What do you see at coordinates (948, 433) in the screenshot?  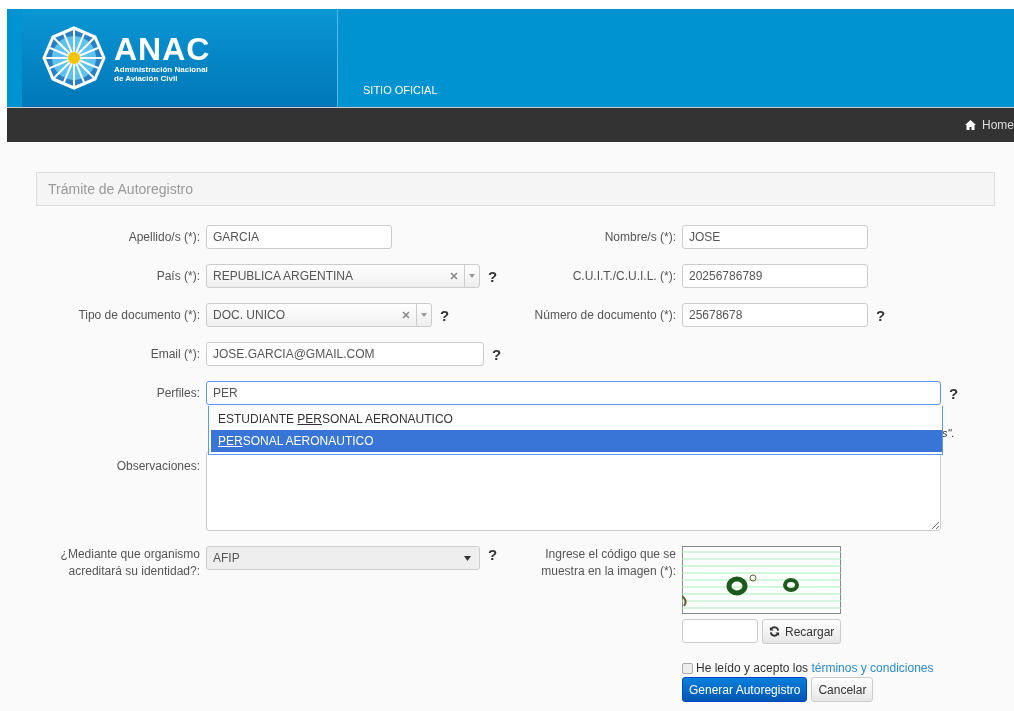 I see `hint-text: s".` at bounding box center [948, 433].